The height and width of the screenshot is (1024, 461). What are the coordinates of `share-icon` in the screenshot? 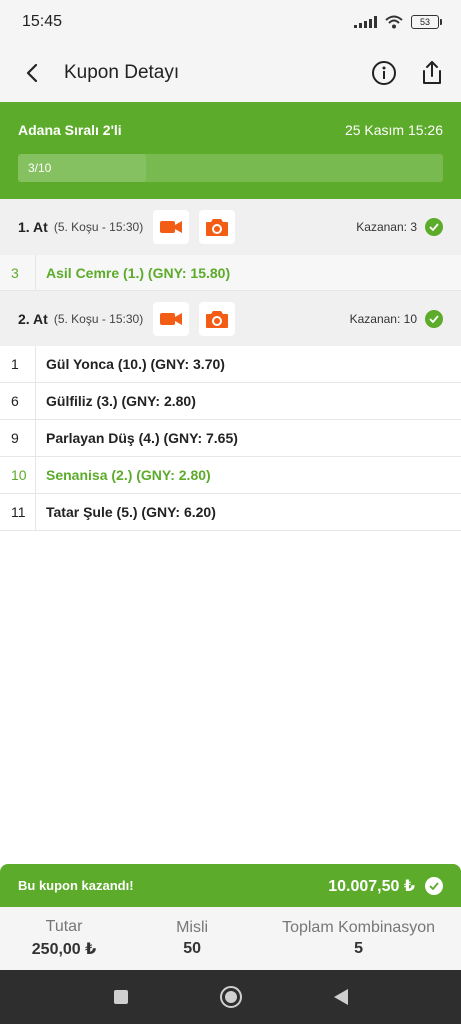 It's located at (432, 73).